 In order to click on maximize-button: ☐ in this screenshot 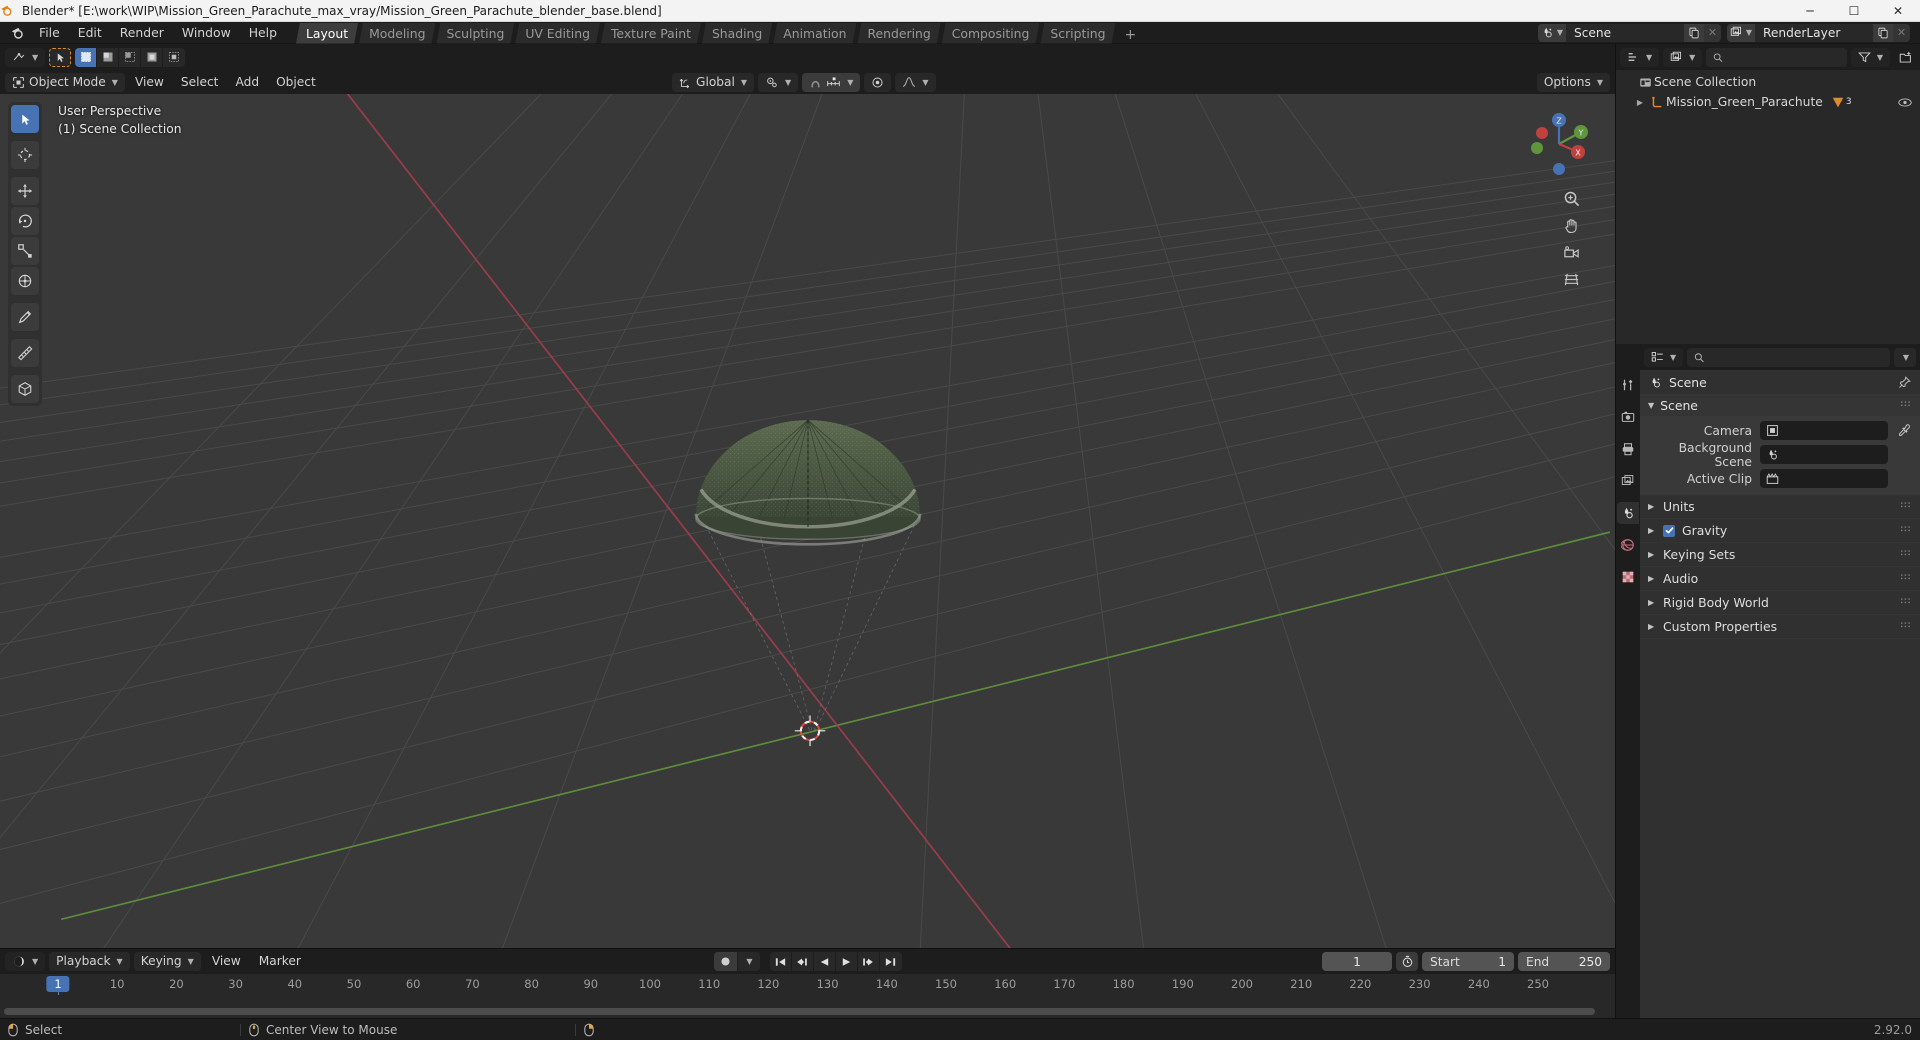, I will do `click(1854, 10)`.